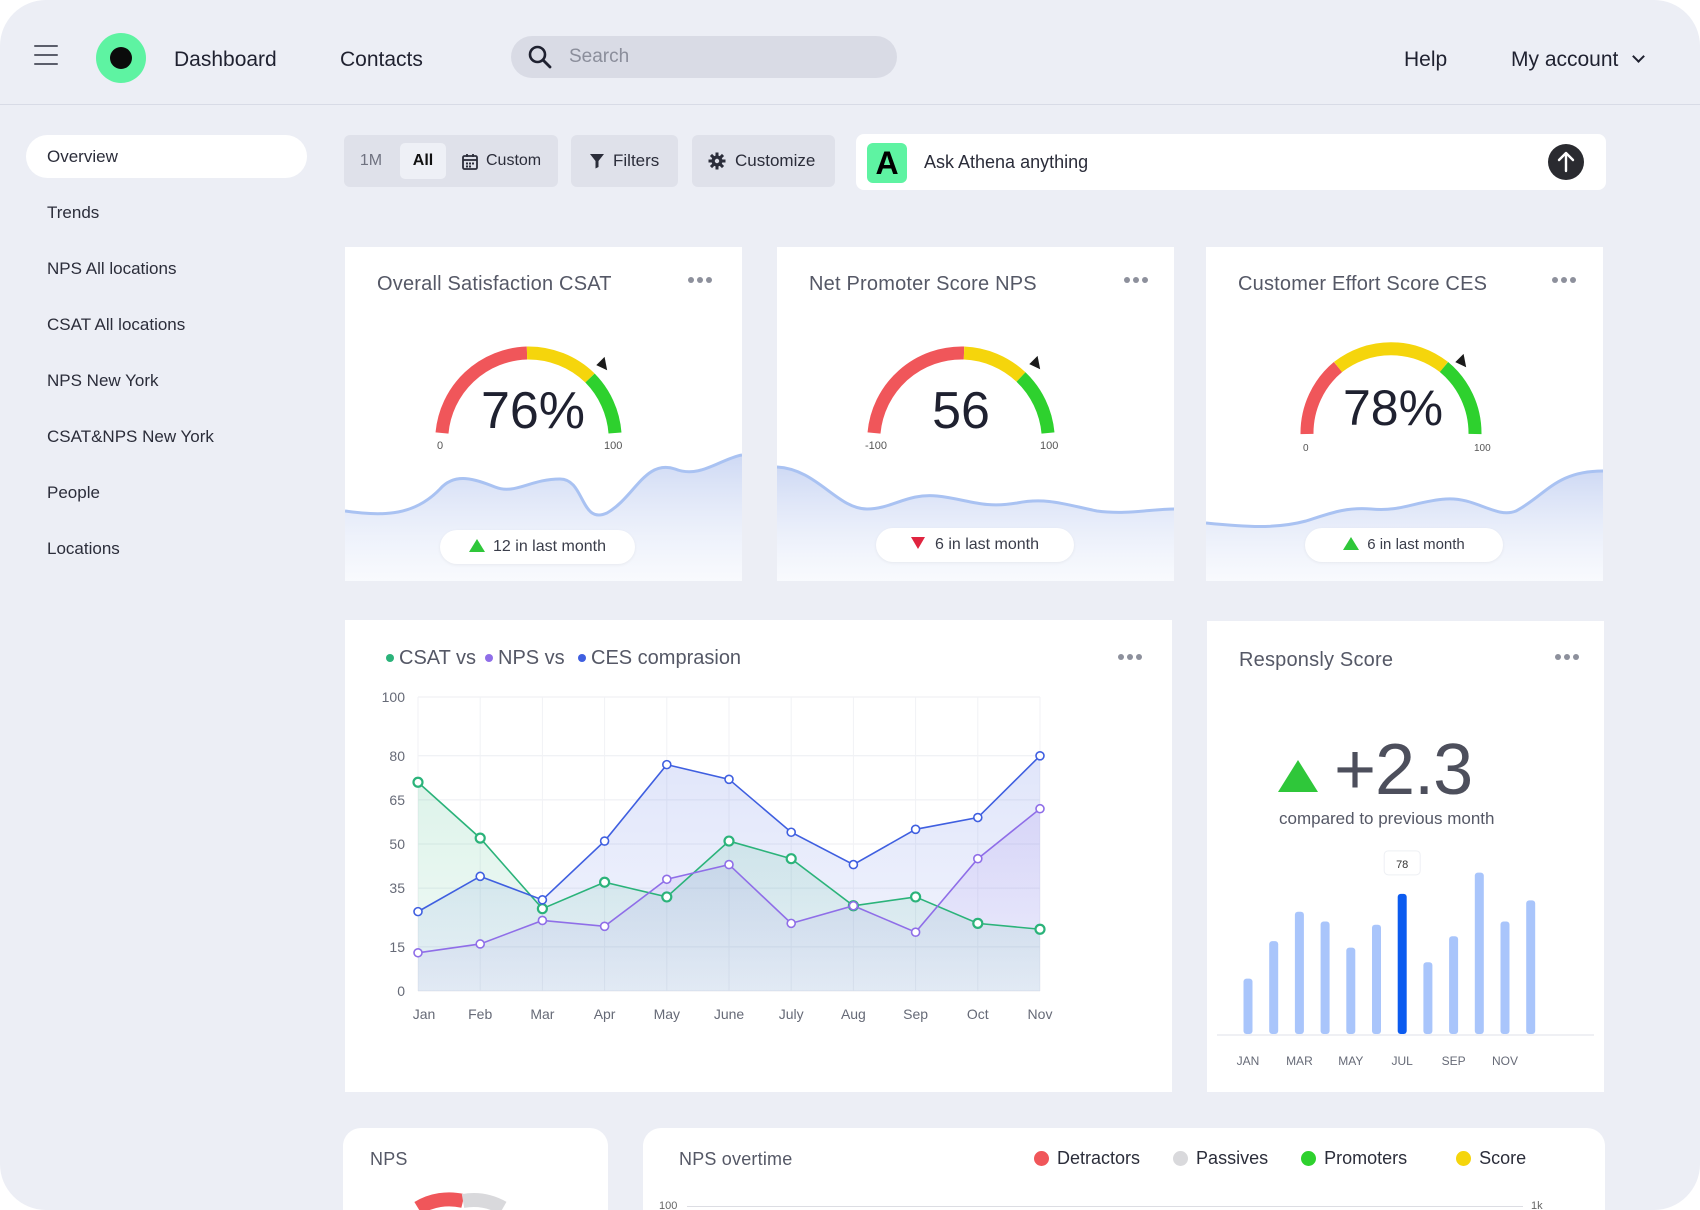 The image size is (1700, 1210). What do you see at coordinates (876, 446) in the screenshot?
I see `nps-min: -100` at bounding box center [876, 446].